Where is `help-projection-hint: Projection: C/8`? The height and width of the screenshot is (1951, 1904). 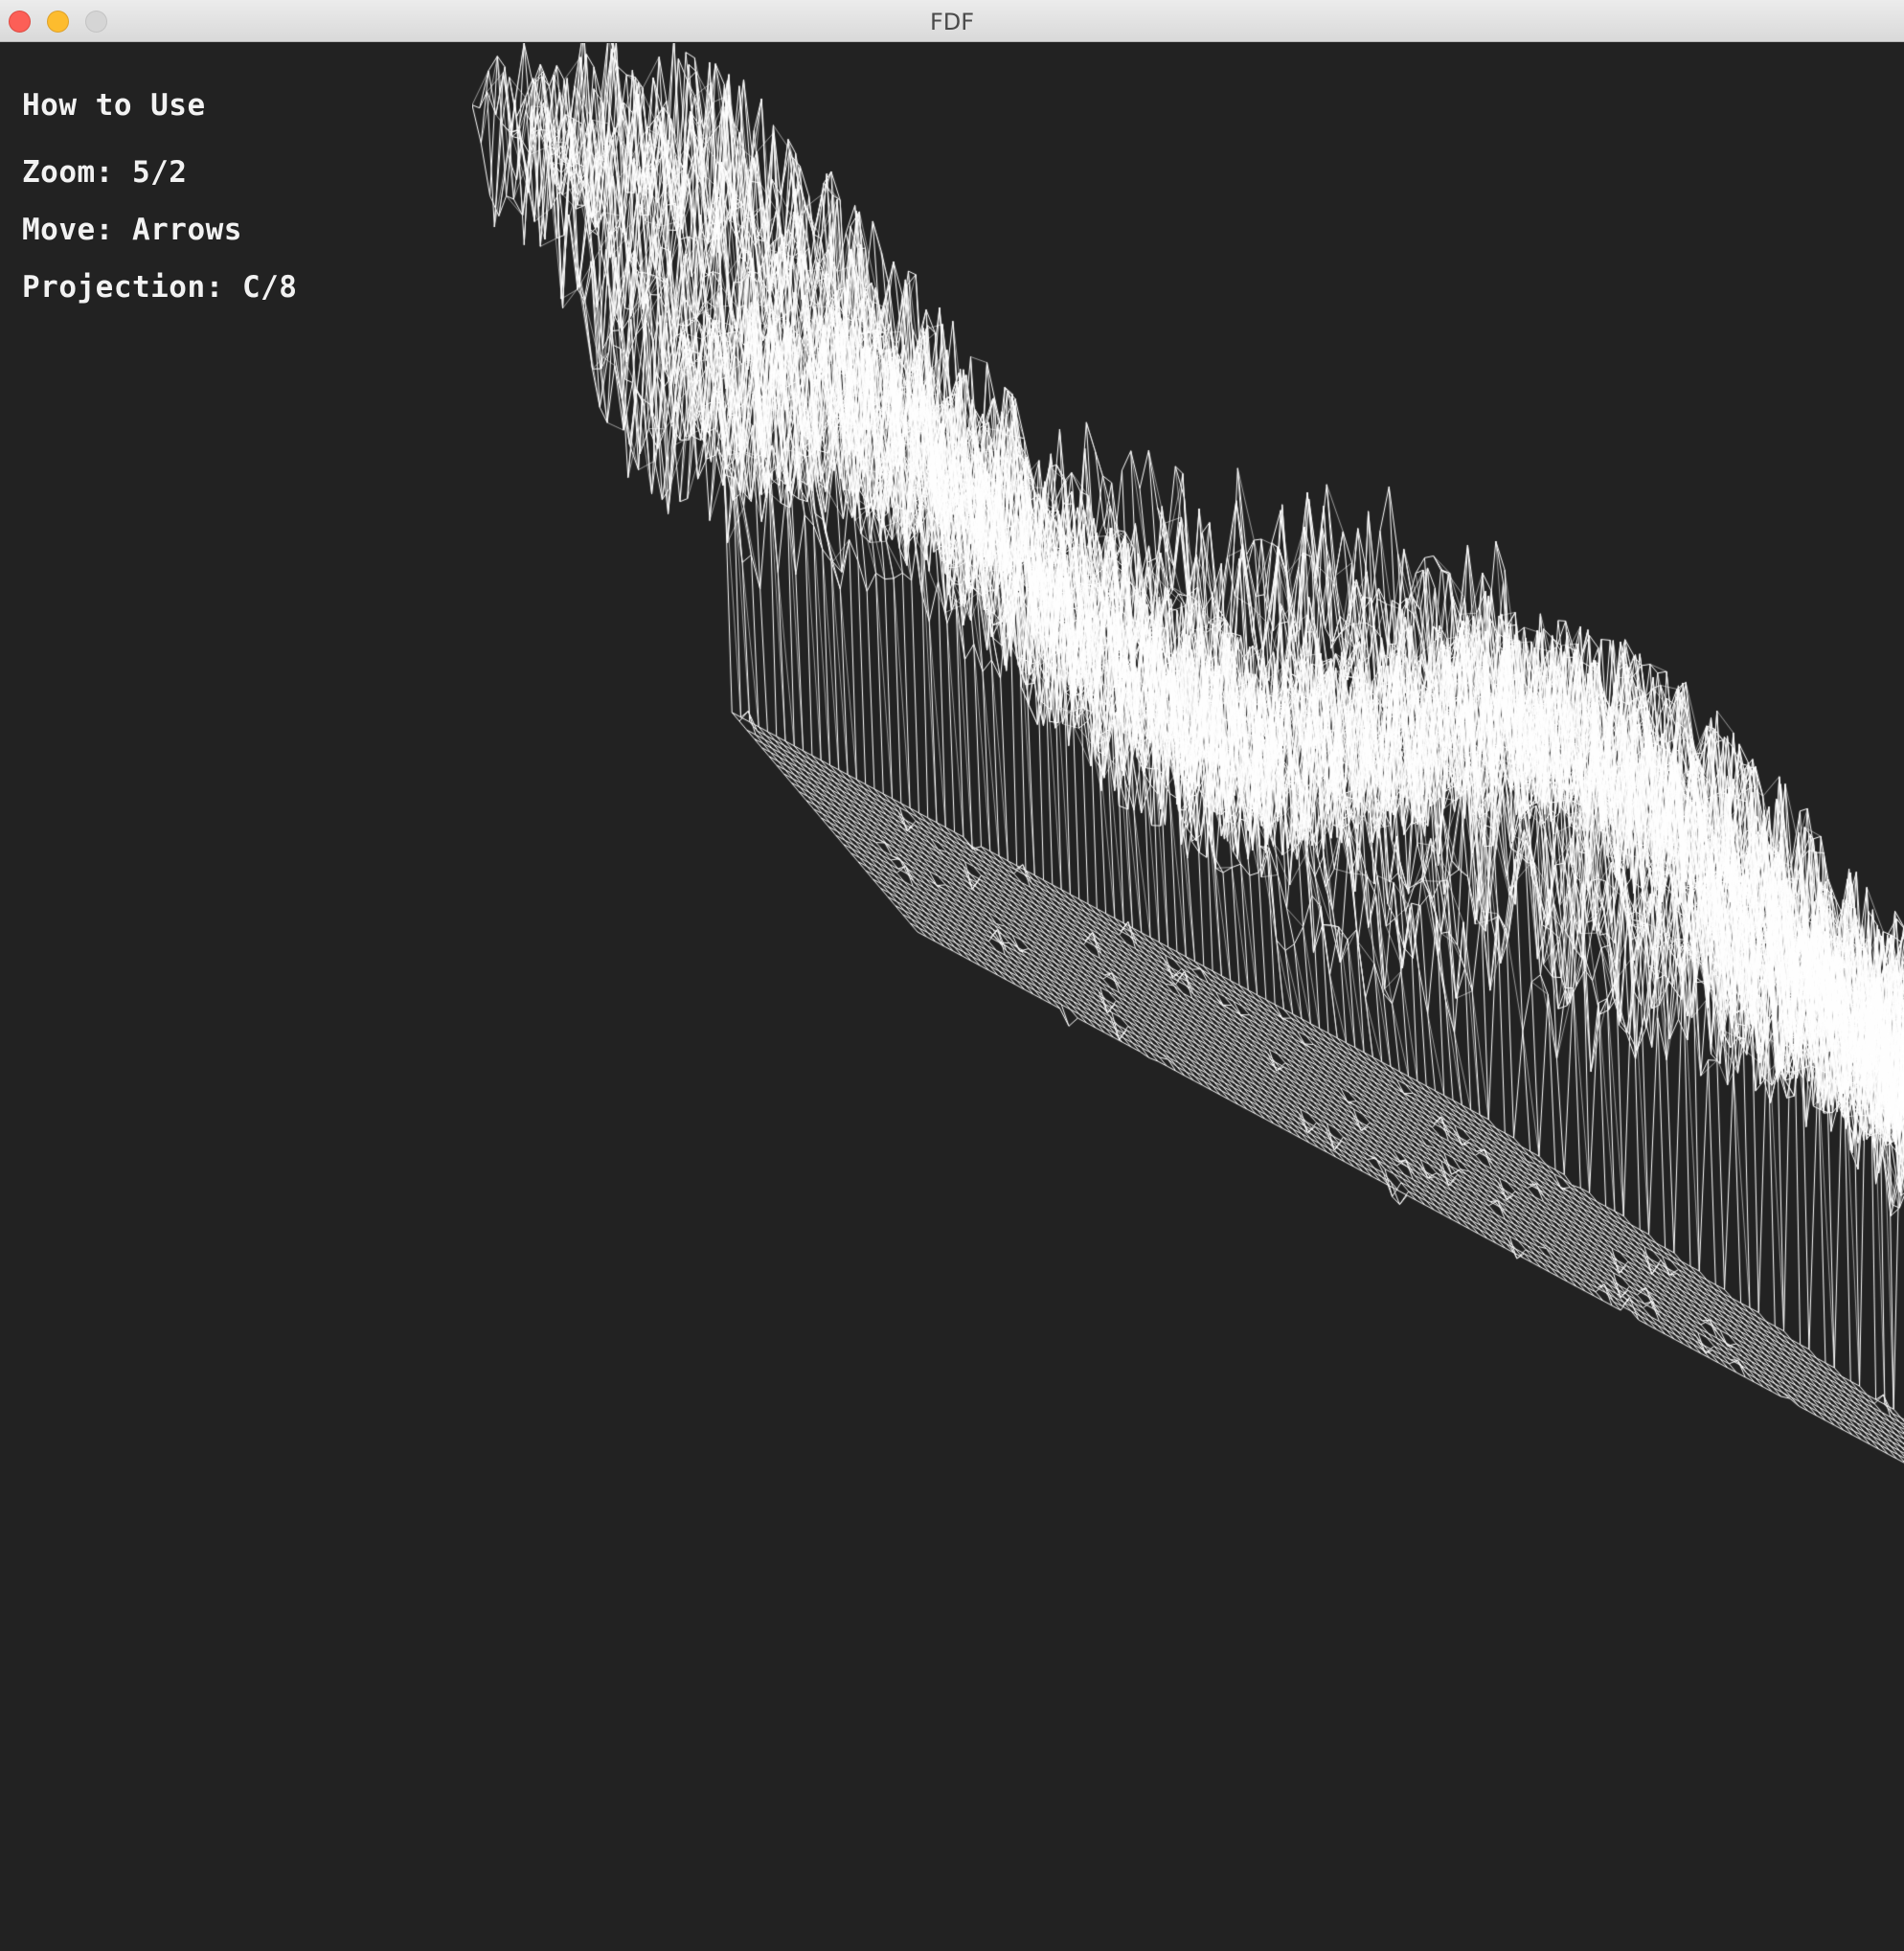
help-projection-hint: Projection: C/8 is located at coordinates (160, 288).